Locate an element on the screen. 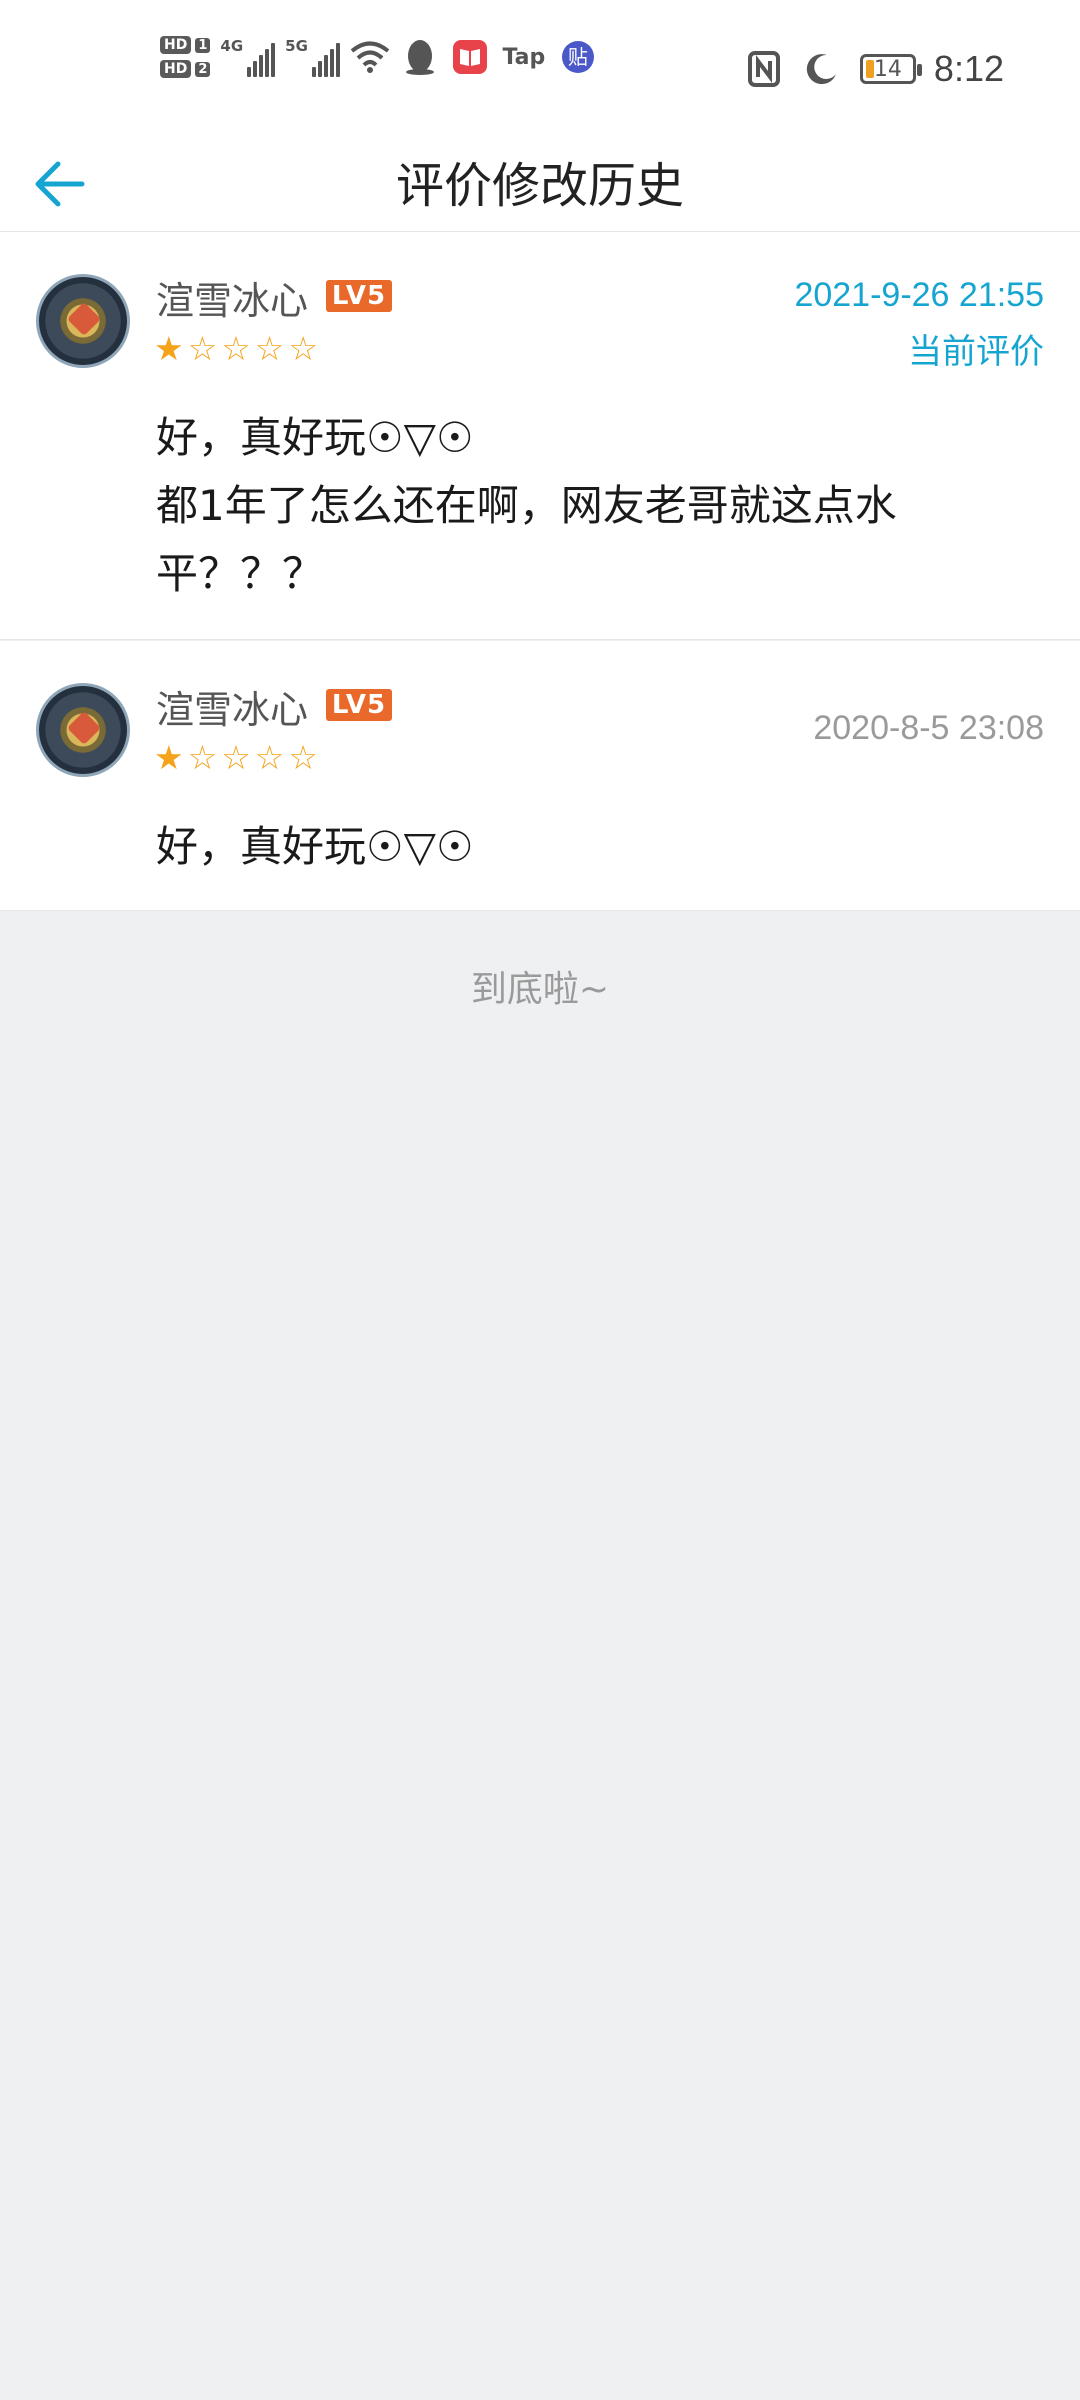  sim-indicators: HD 1 HD 2 is located at coordinates (185, 57).